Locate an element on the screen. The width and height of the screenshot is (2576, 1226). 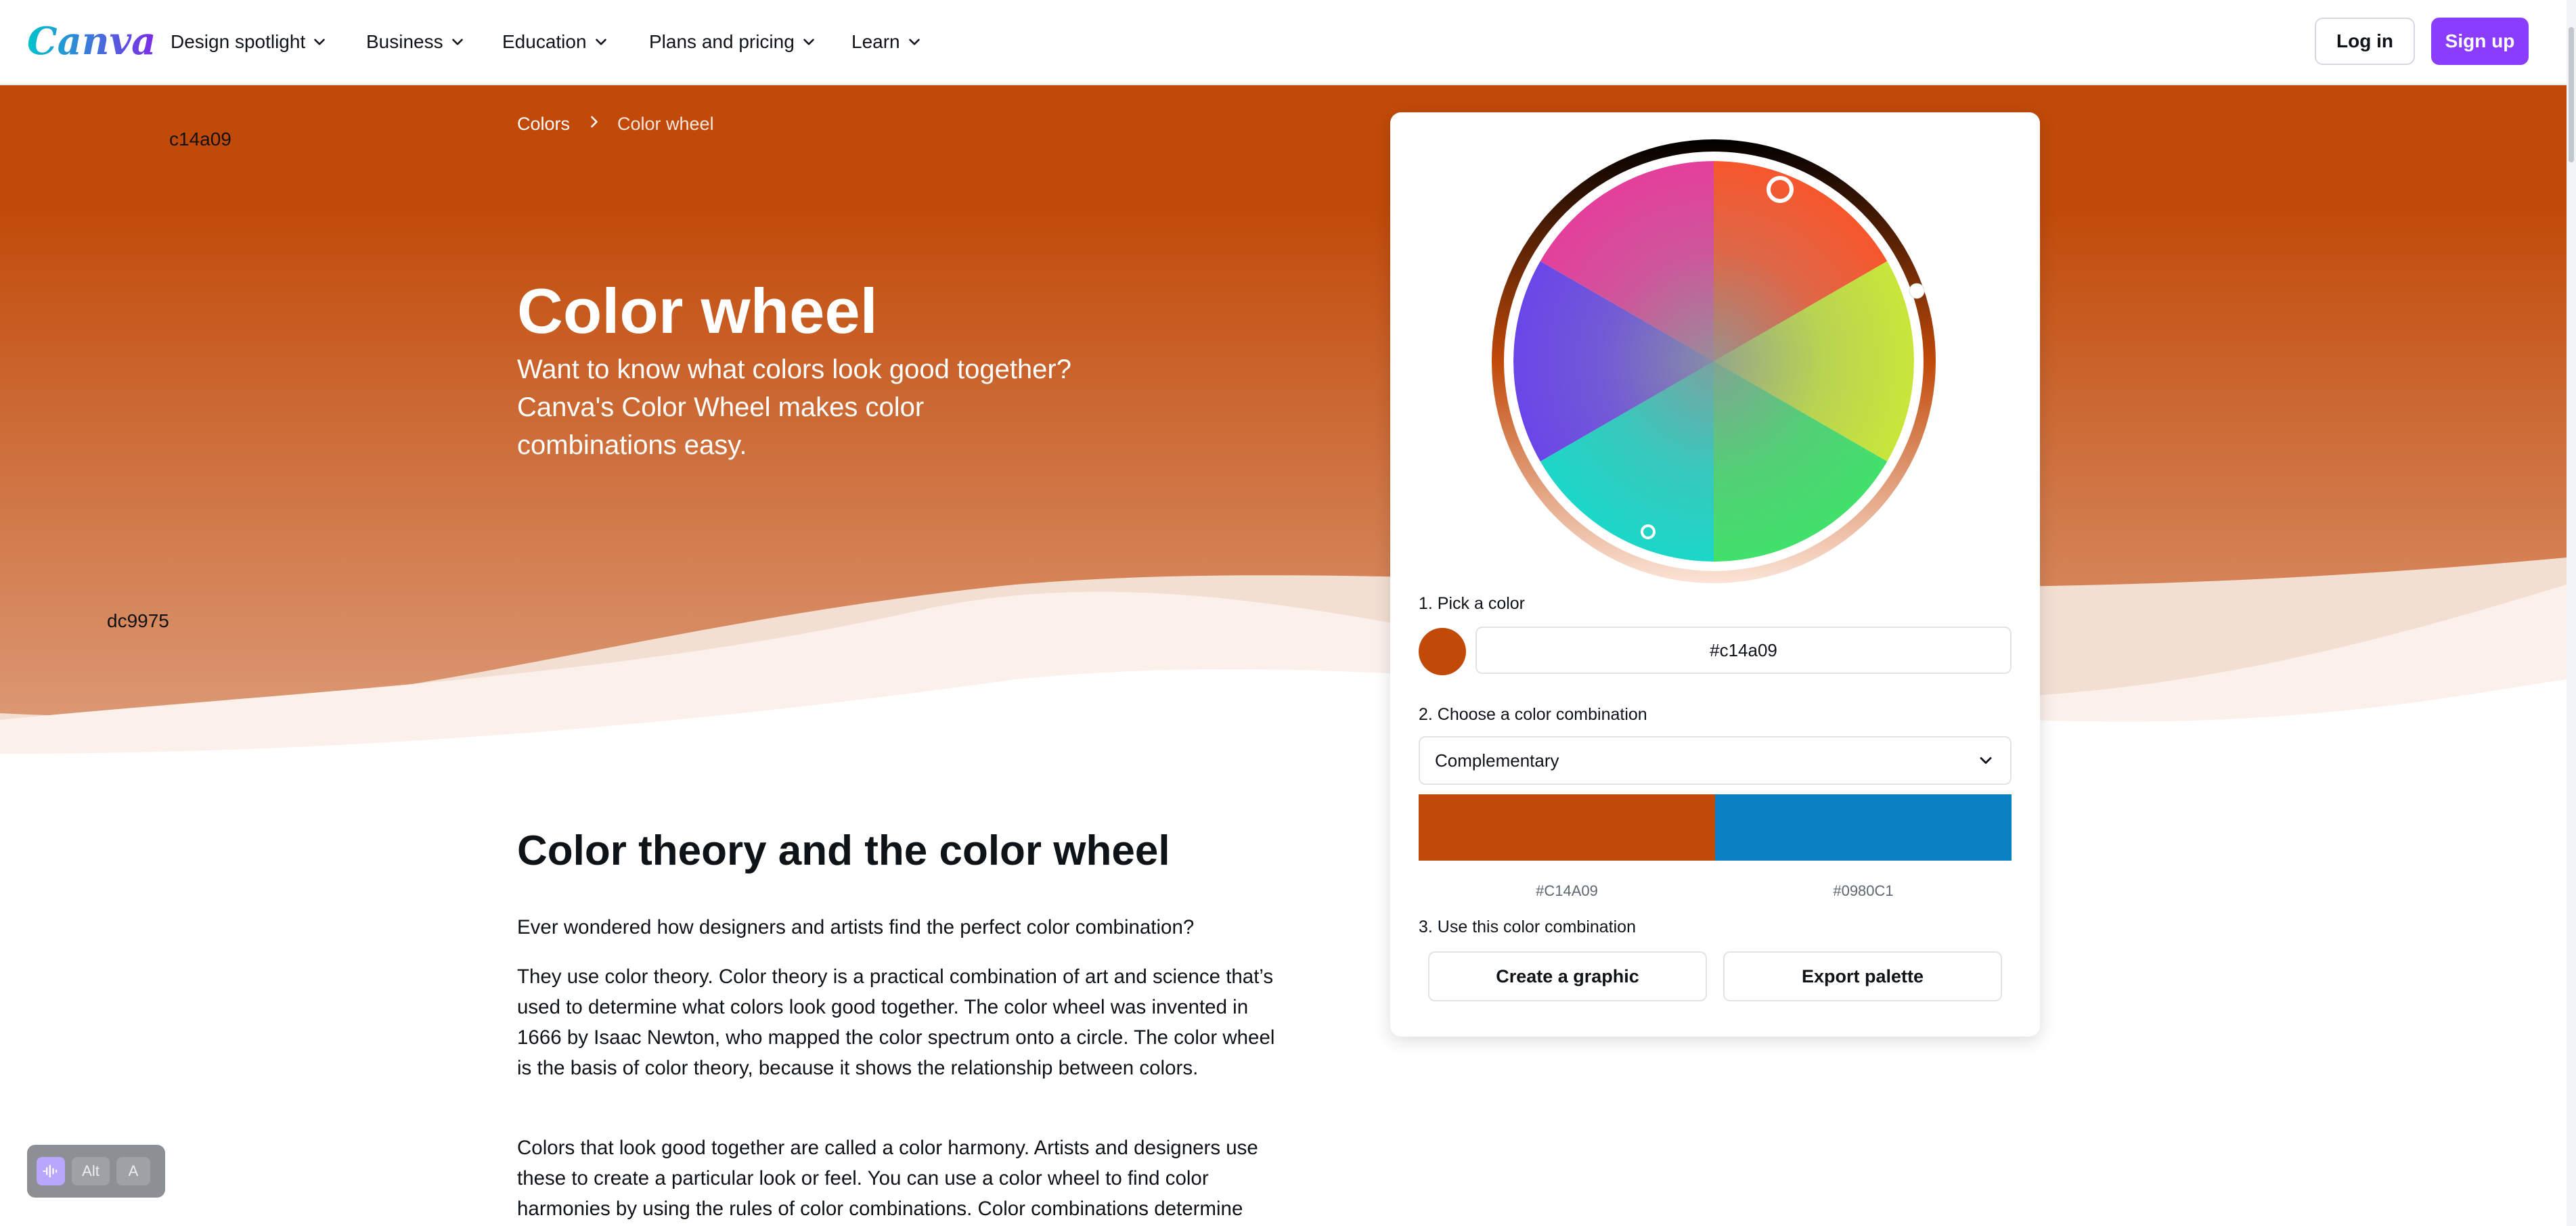
export-palette-button: Export palette is located at coordinates (1862, 976).